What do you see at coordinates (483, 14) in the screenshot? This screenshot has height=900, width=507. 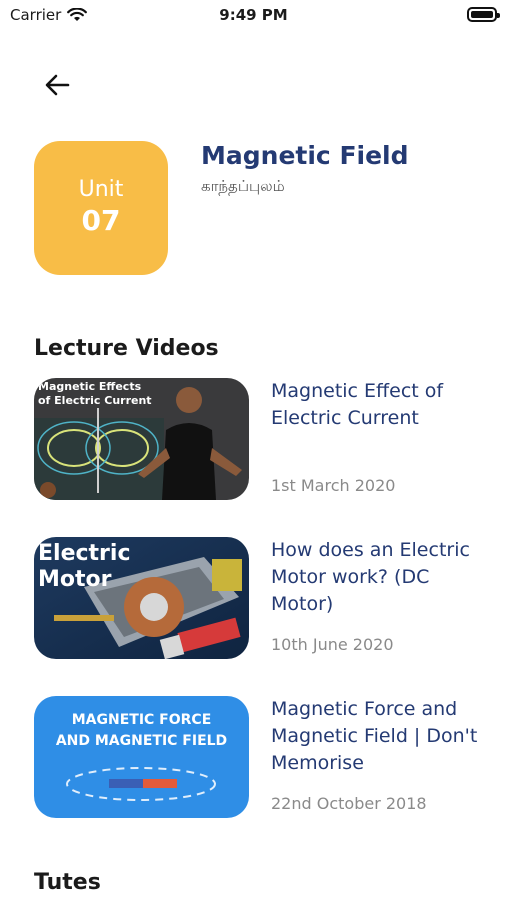 I see `battery-icon` at bounding box center [483, 14].